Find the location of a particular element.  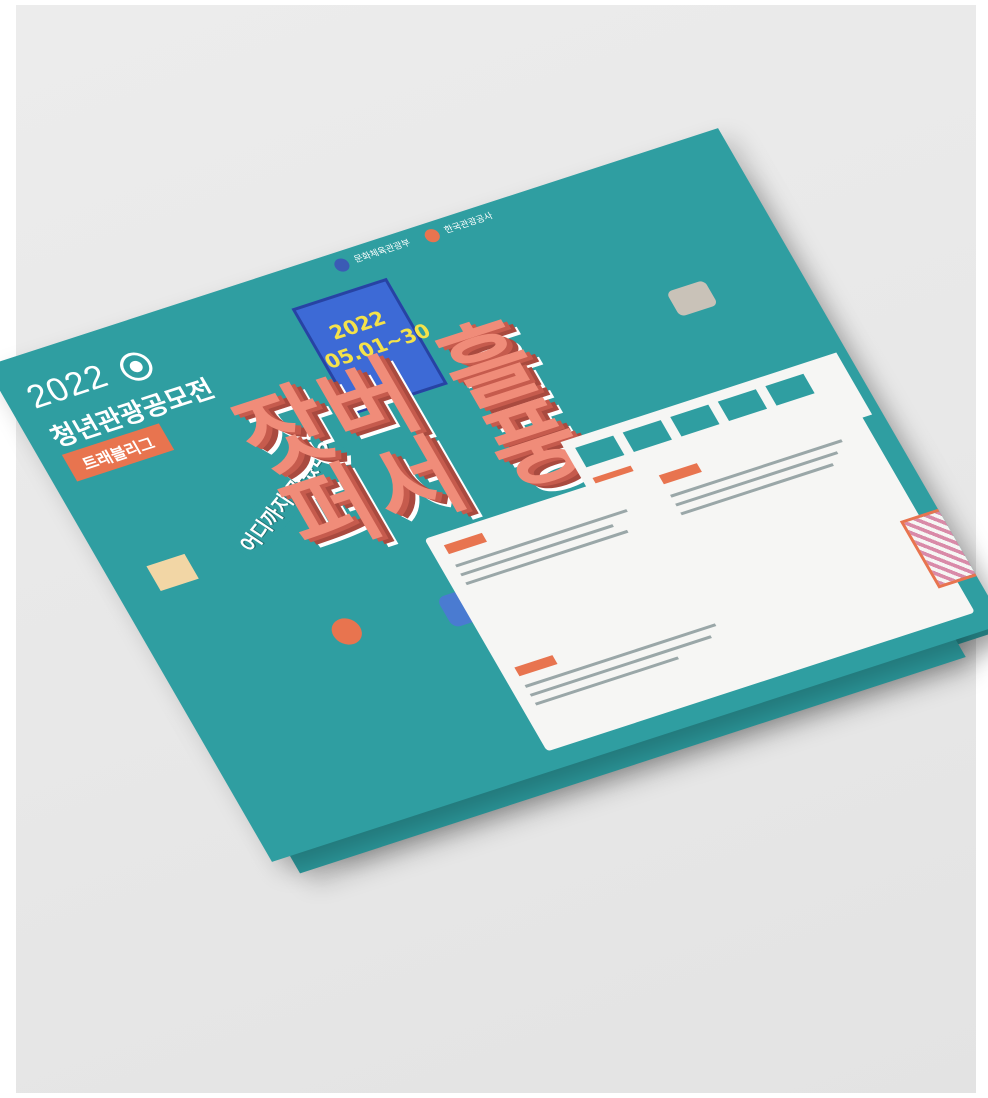

ministry-emblem-icon is located at coordinates (341, 264).